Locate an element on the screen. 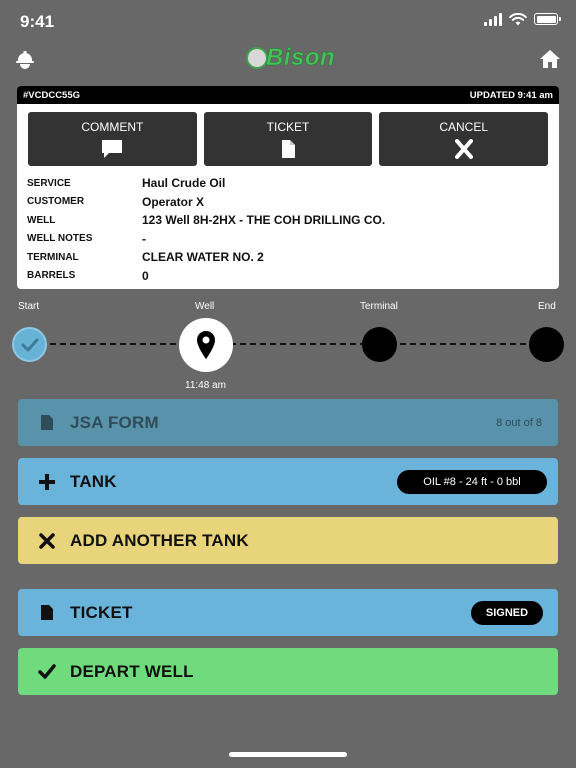 Image resolution: width=576 pixels, height=768 pixels. info-key: CUSTOMER is located at coordinates (56, 202).